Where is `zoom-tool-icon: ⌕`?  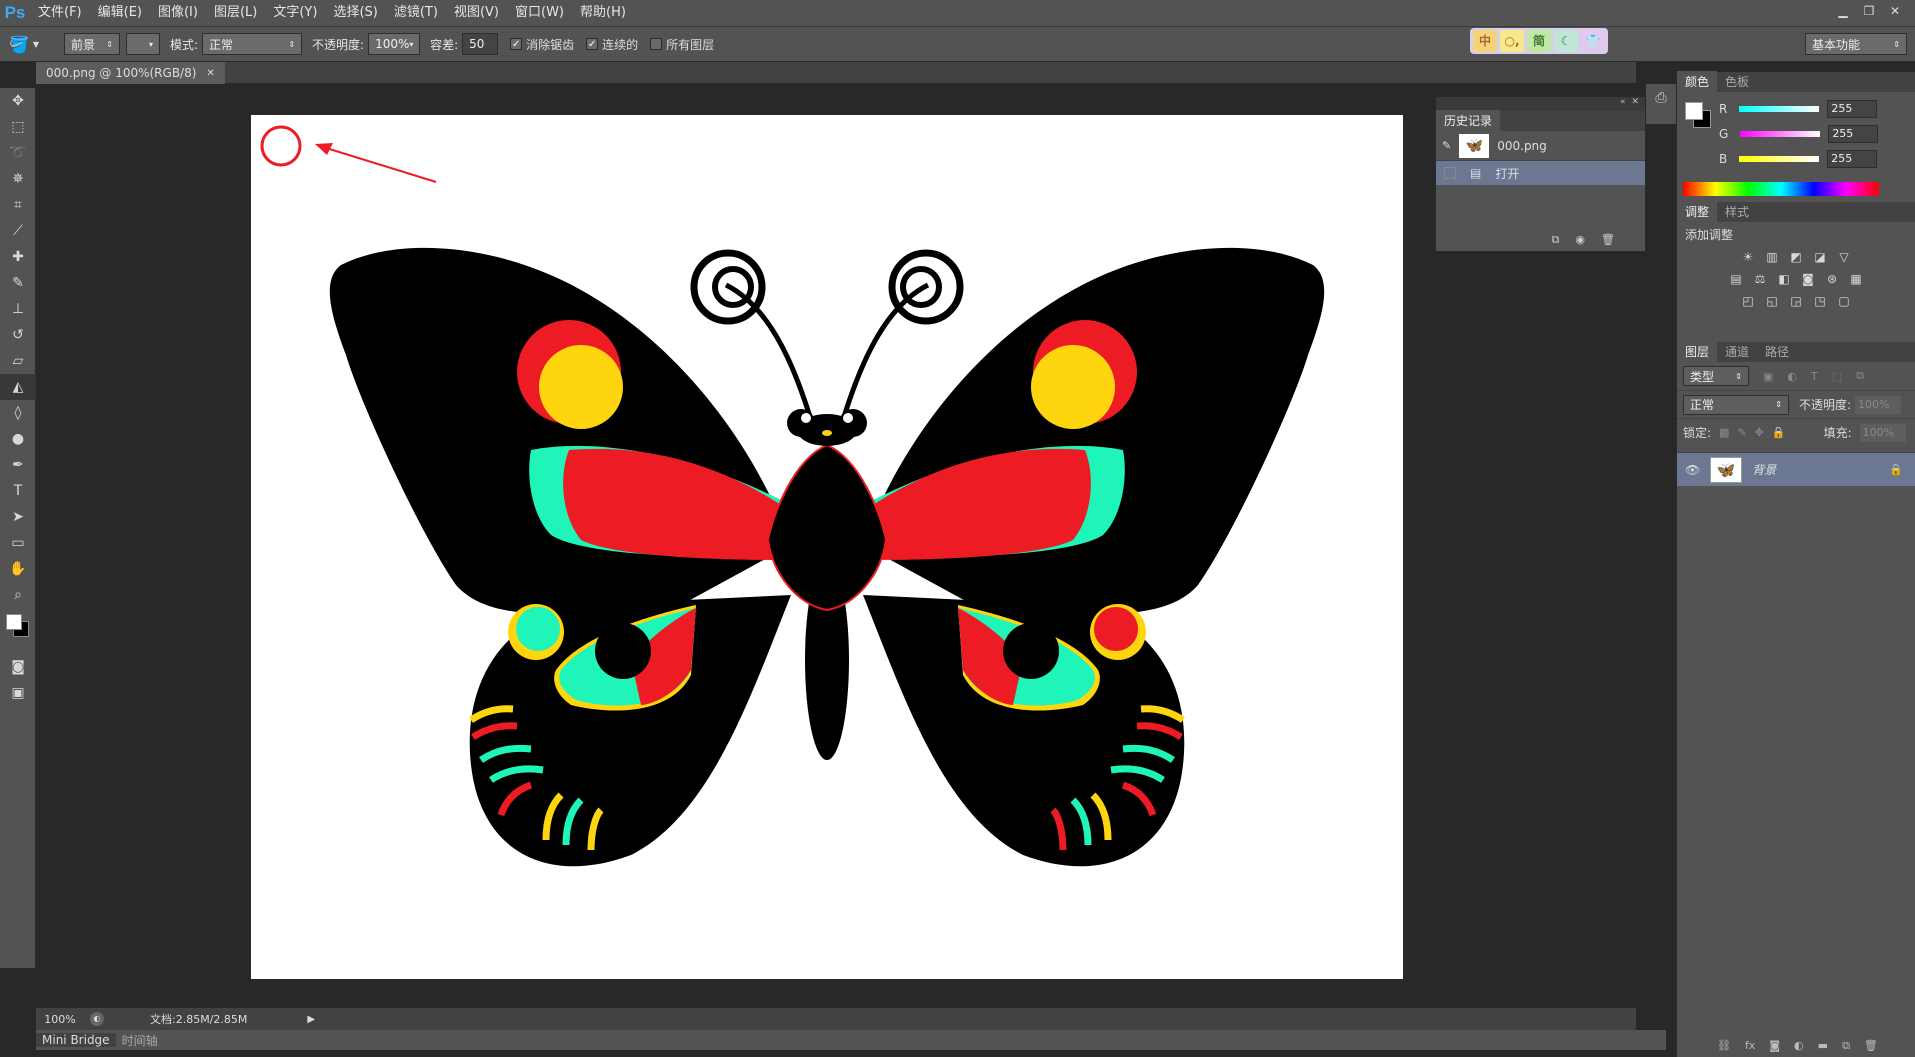 zoom-tool-icon: ⌕ is located at coordinates (18, 595).